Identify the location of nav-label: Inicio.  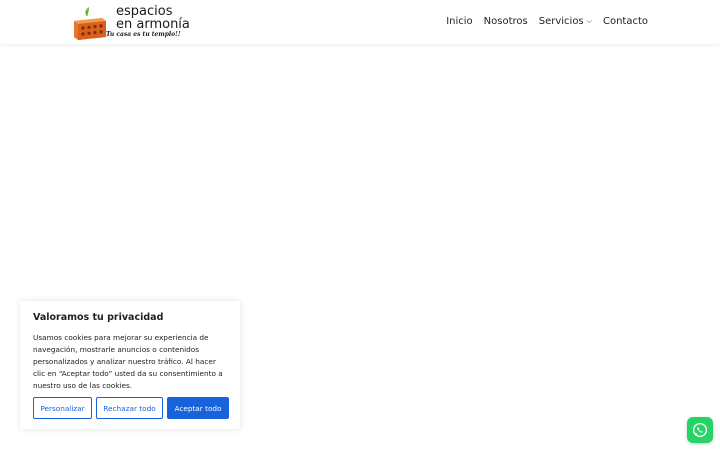
(459, 21).